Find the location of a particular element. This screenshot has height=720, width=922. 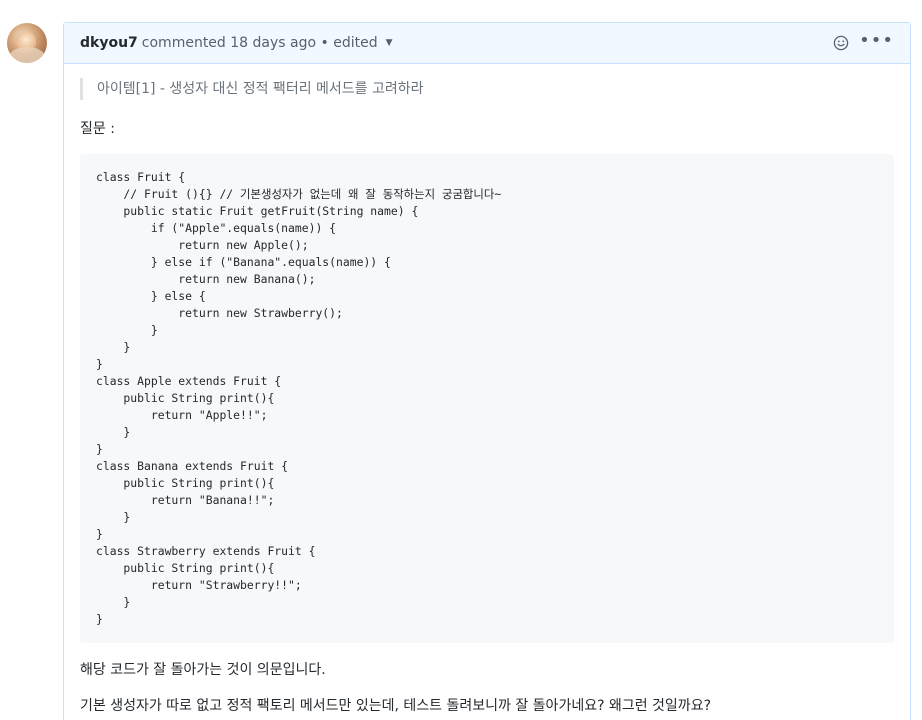

avatar is located at coordinates (27, 43).